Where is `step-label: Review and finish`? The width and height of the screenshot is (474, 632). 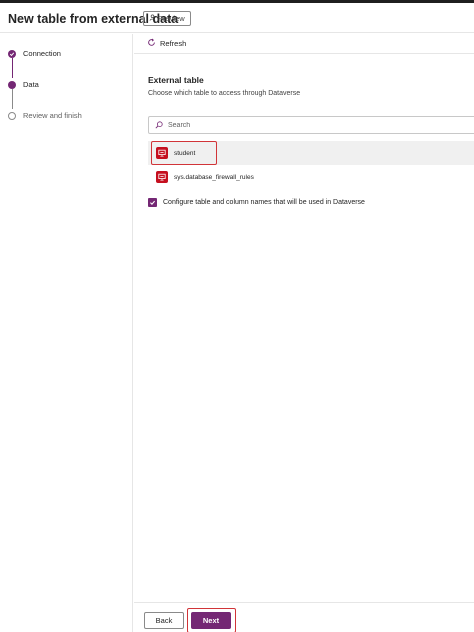 step-label: Review and finish is located at coordinates (52, 115).